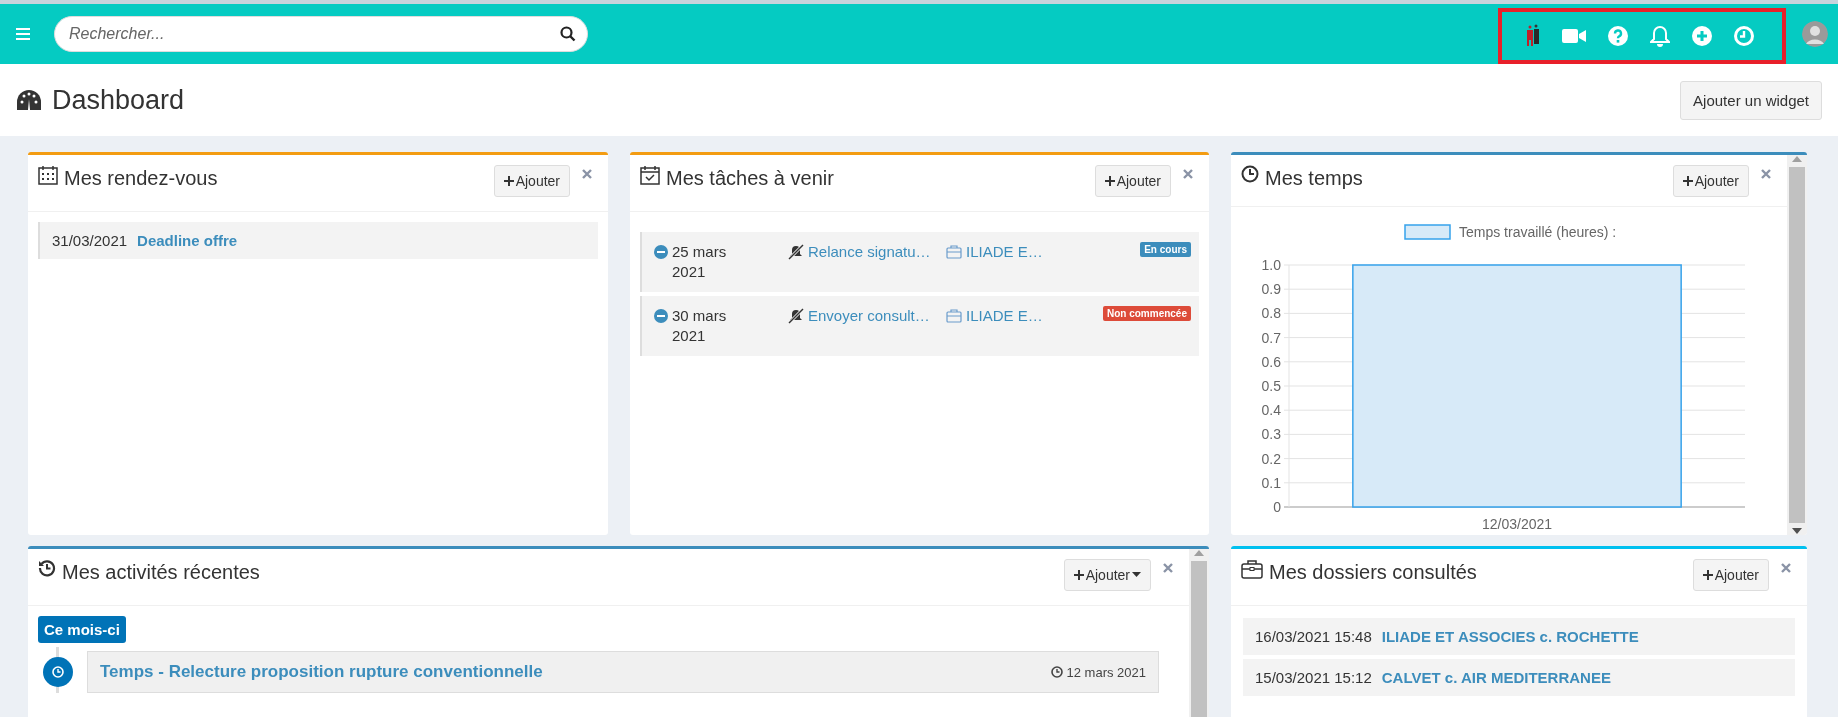 This screenshot has width=1838, height=717. What do you see at coordinates (141, 178) in the screenshot?
I see `widget-title: Mes rendez-vous` at bounding box center [141, 178].